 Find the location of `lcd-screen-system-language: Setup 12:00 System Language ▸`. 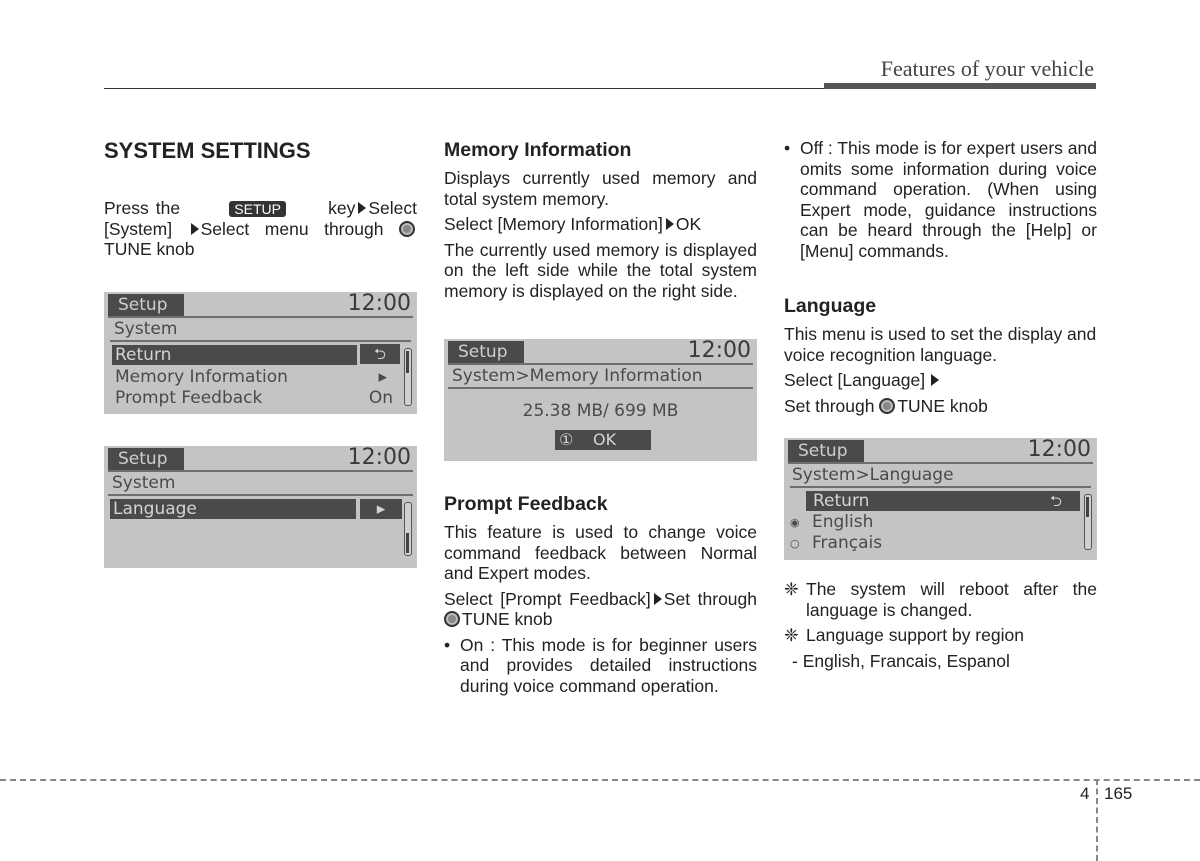

lcd-screen-system-language: Setup 12:00 System Language ▸ is located at coordinates (260, 507).